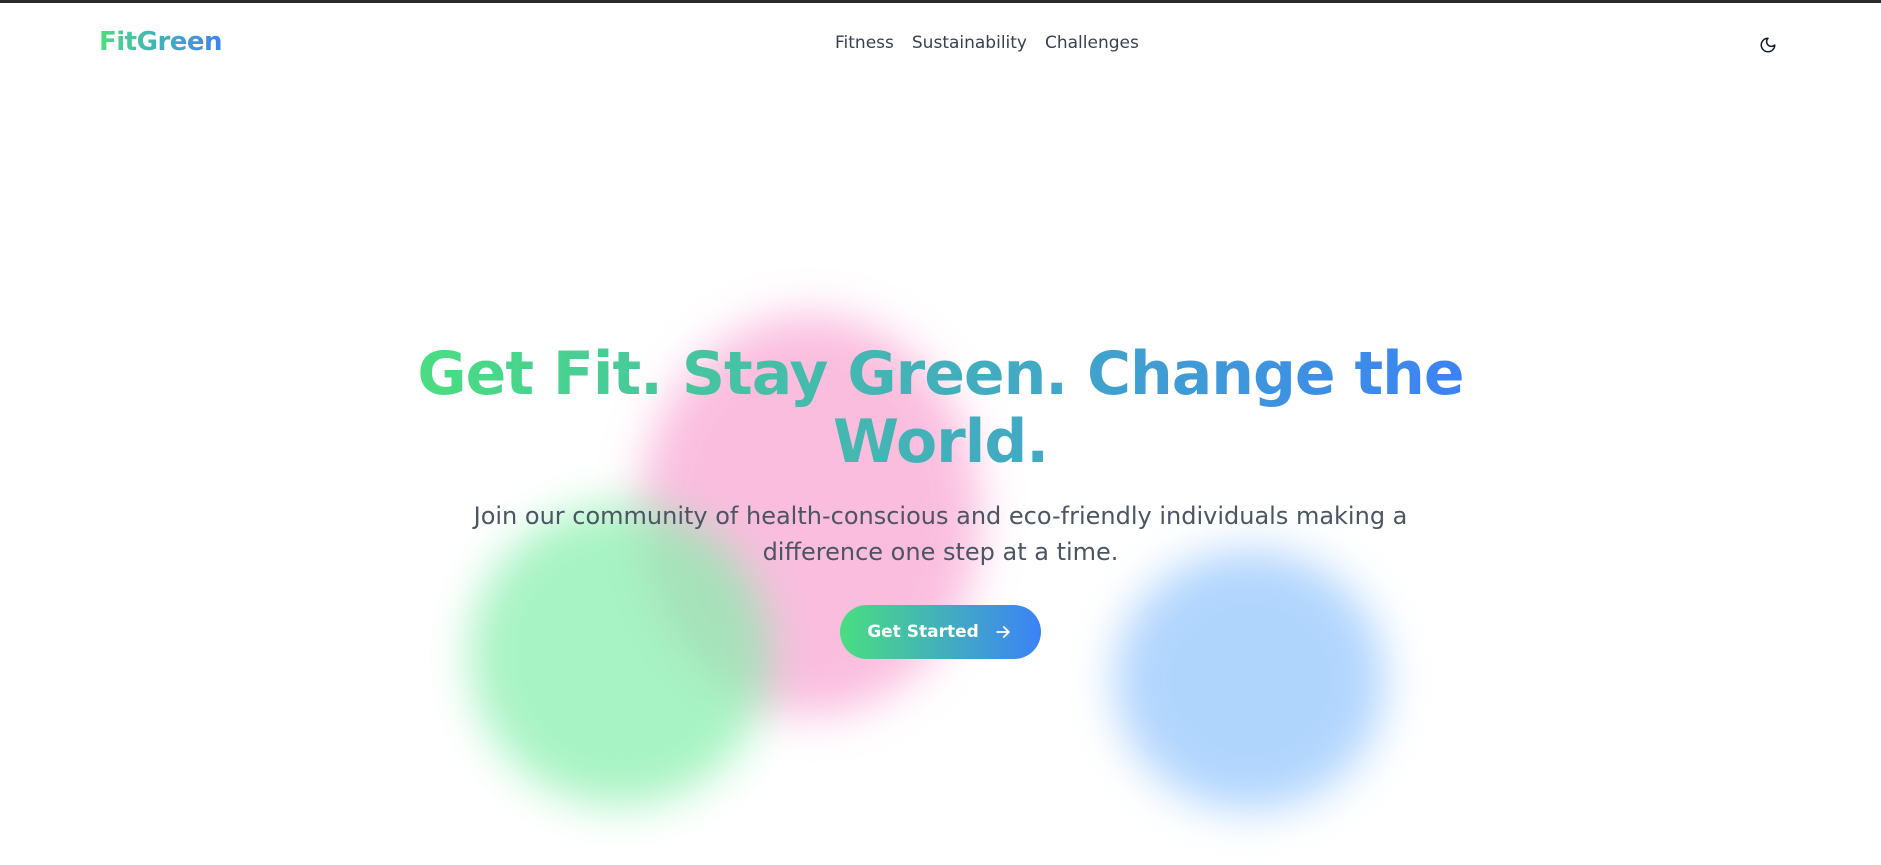  I want to click on get-started-button: Get Started, so click(940, 632).